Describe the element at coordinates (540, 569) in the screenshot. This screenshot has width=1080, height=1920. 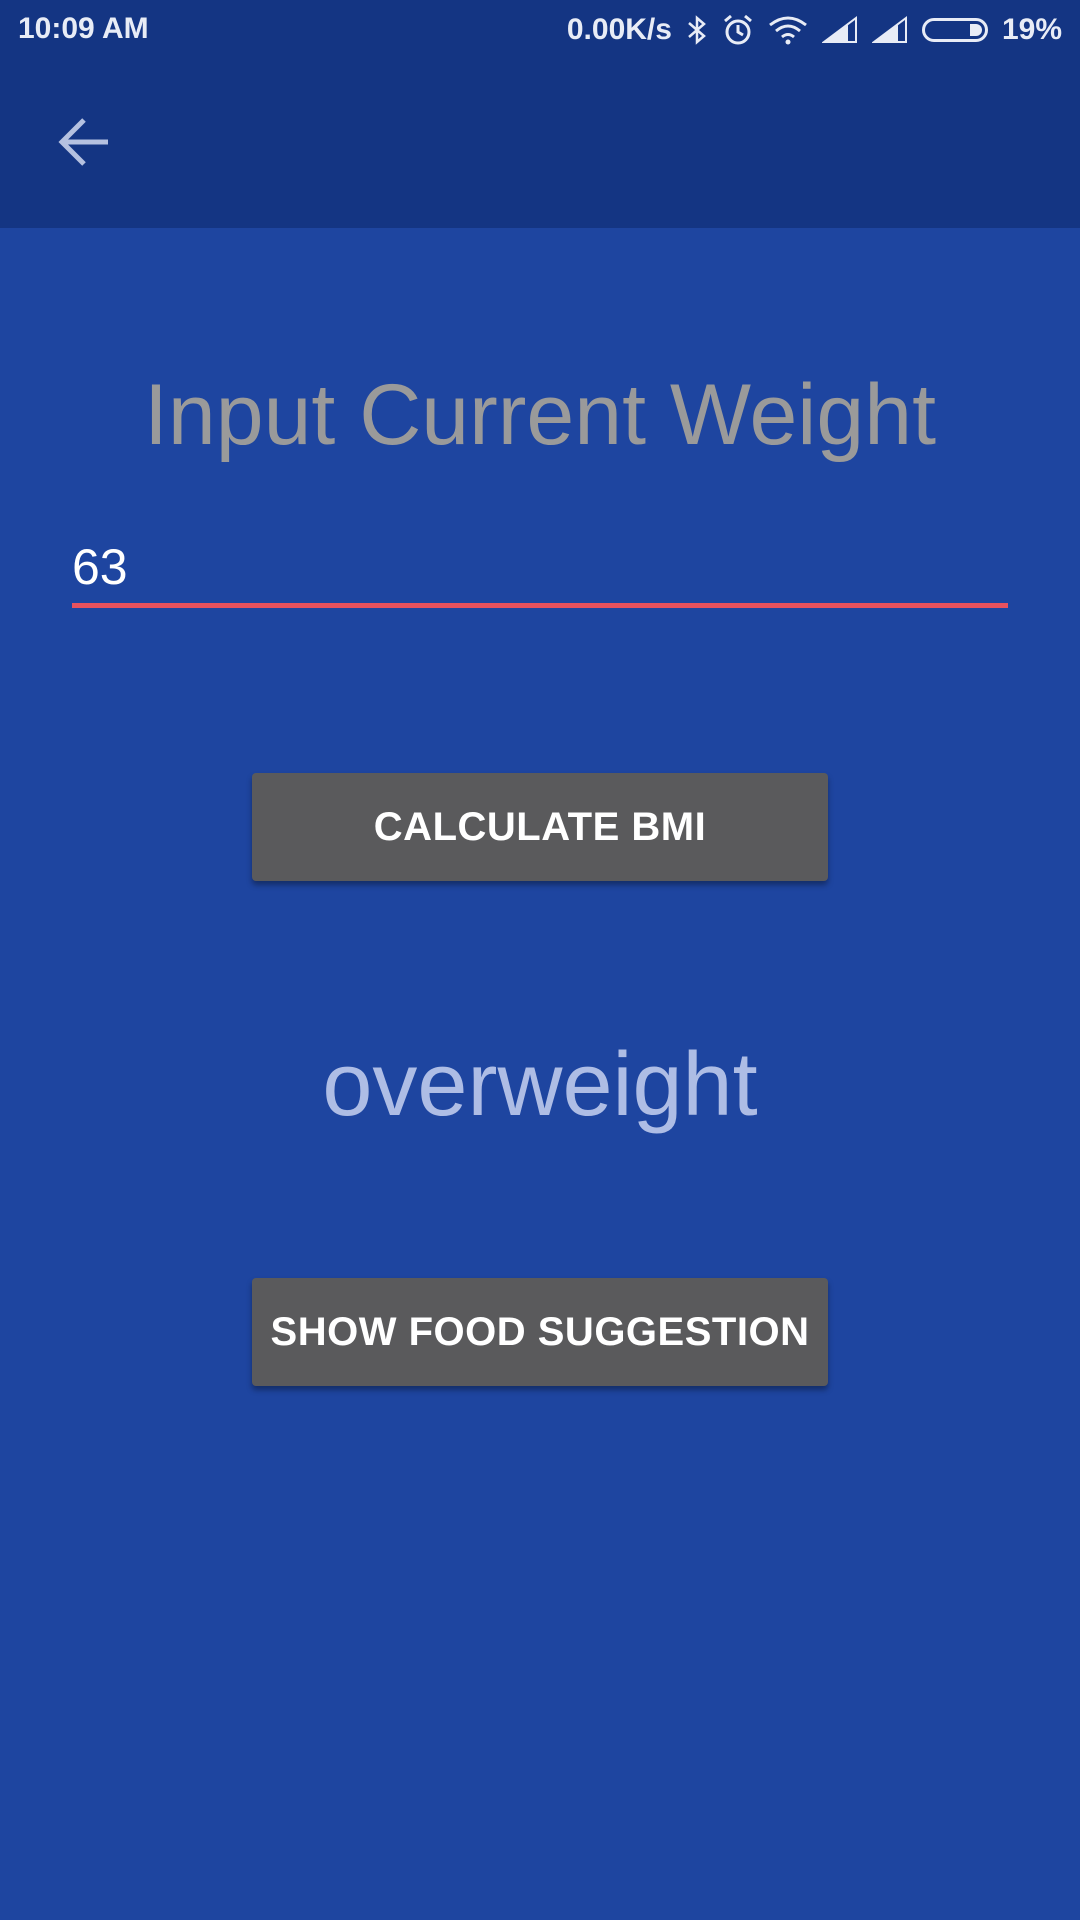
I see `weight-input` at that location.